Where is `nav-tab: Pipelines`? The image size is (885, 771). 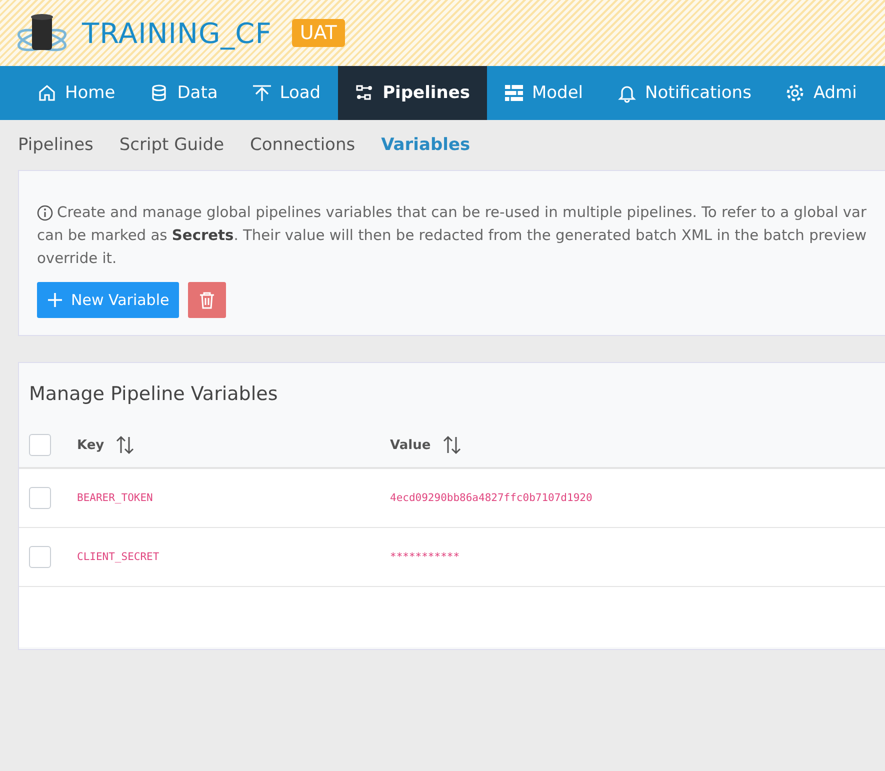
nav-tab: Pipelines is located at coordinates (412, 93).